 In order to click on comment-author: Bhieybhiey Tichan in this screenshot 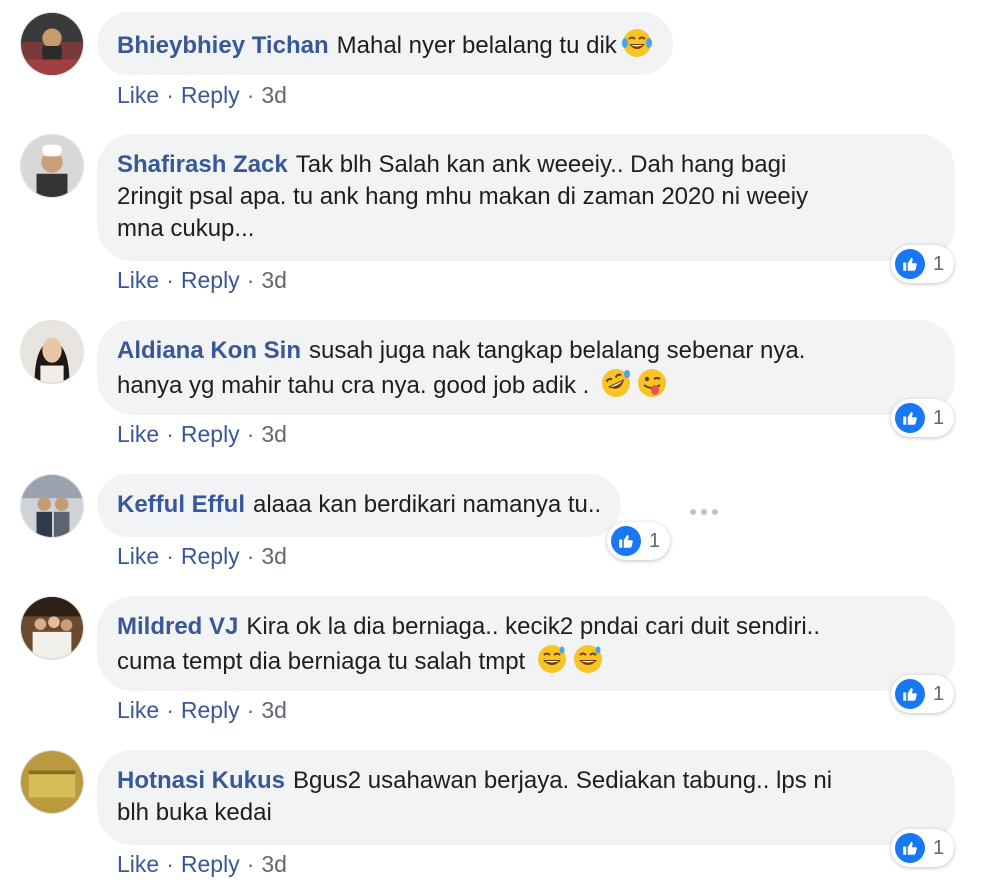, I will do `click(223, 45)`.